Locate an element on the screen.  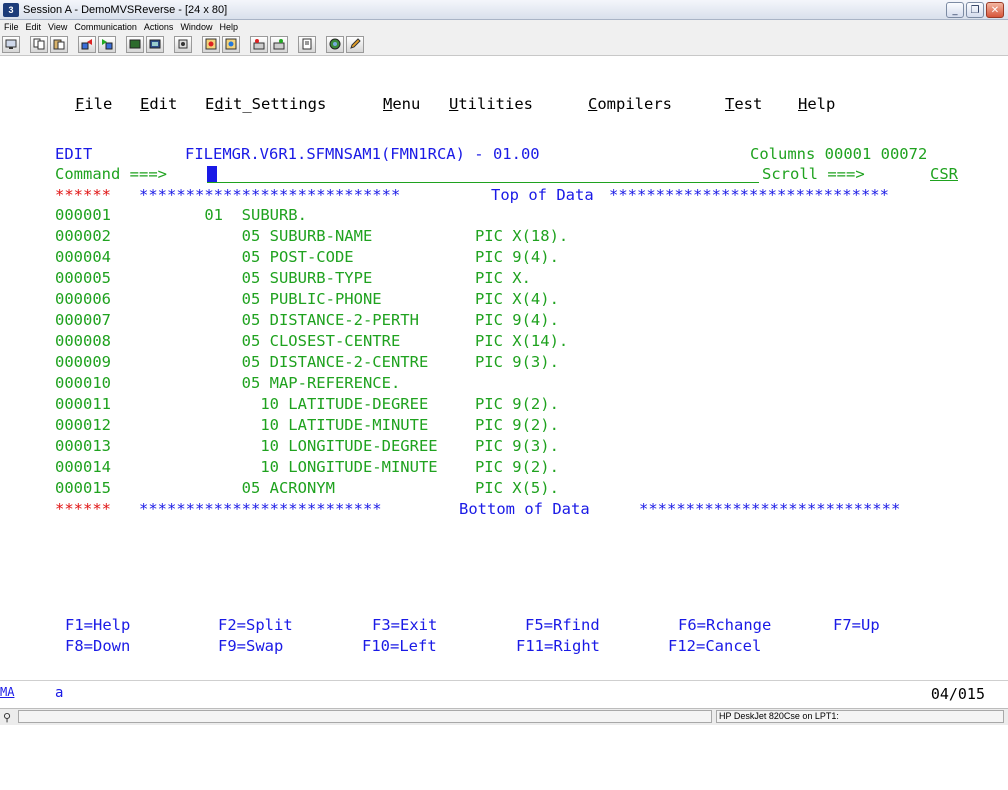
source-line: 000009 05 DISTANCE-2-CENTRE PIC 9(3). is located at coordinates (279, 362).